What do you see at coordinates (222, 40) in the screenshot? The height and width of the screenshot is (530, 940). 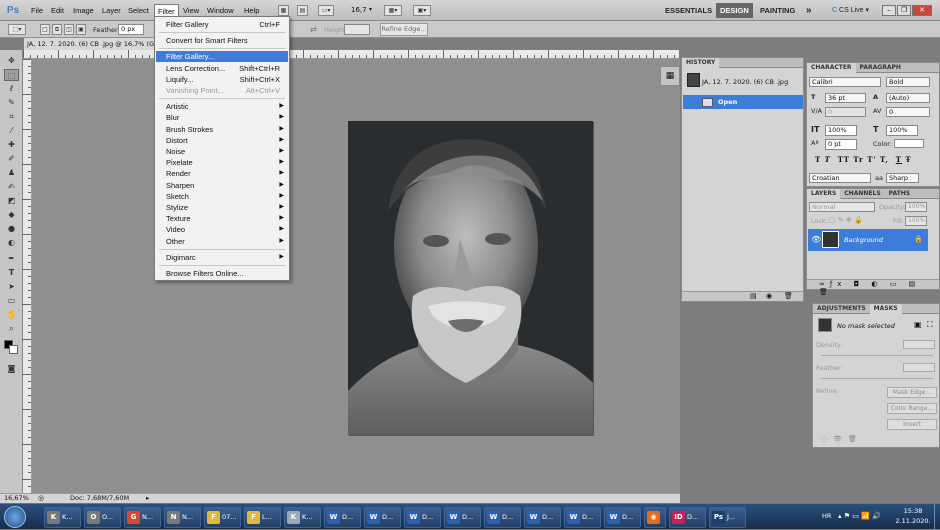 I see `filter-menu-item-convert-for-smart-filters: Convert for Smart Filters` at bounding box center [222, 40].